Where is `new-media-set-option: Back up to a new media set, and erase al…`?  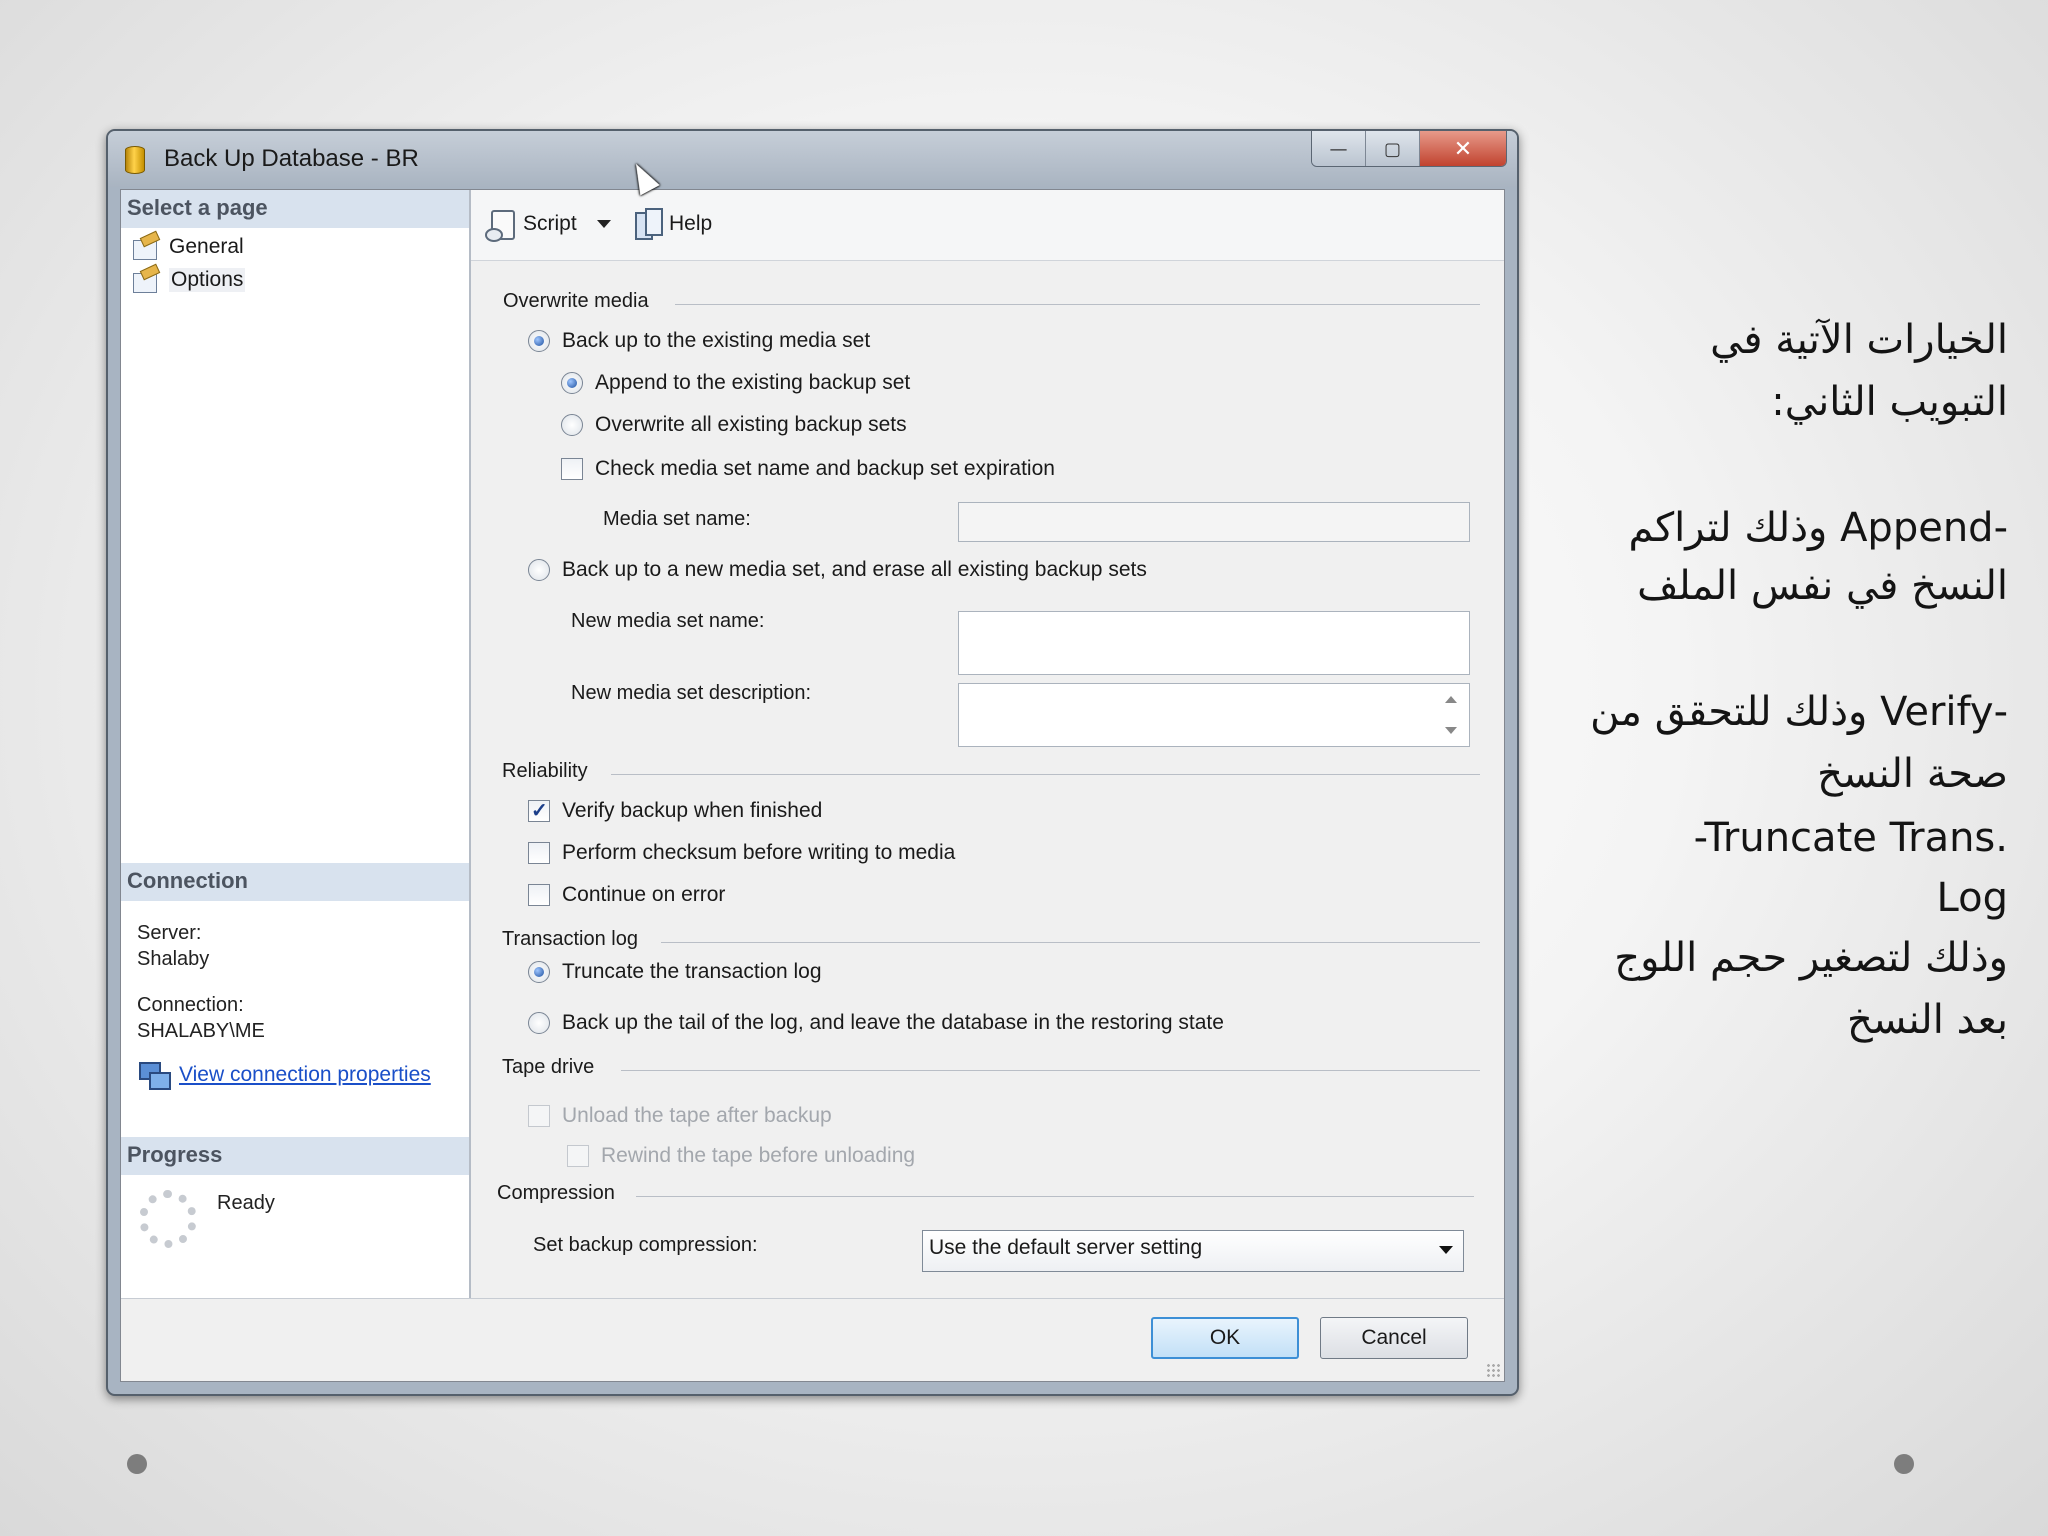 new-media-set-option: Back up to a new media set, and erase al… is located at coordinates (837, 570).